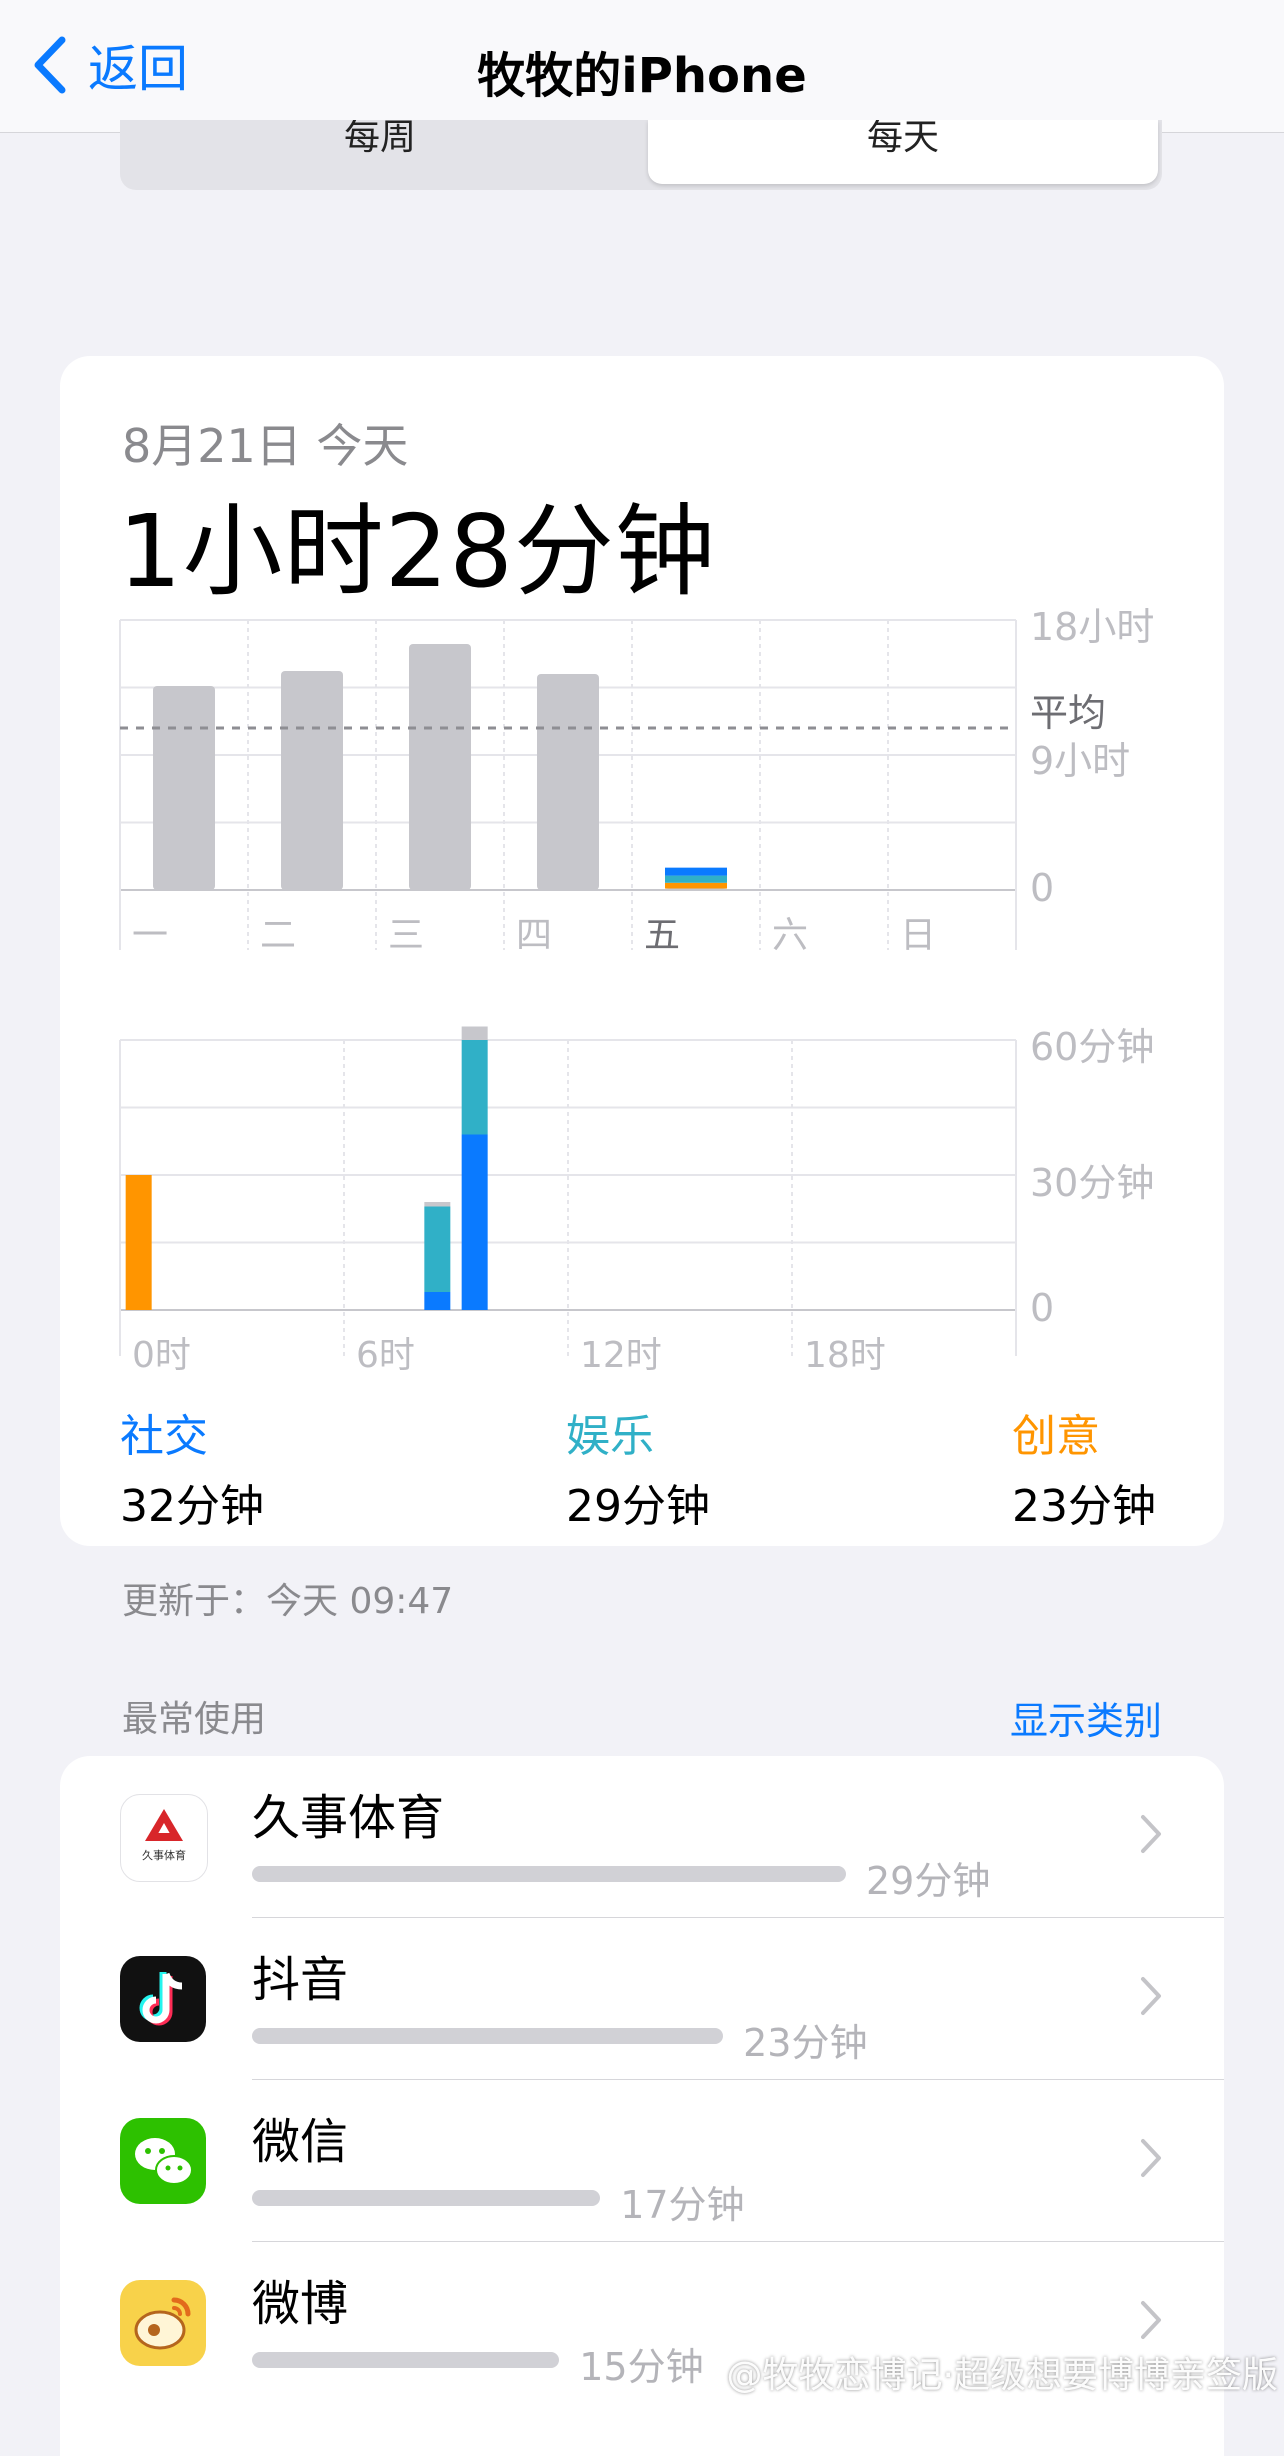 The height and width of the screenshot is (2456, 1284). What do you see at coordinates (163, 1999) in the screenshot?
I see `douyin-icon` at bounding box center [163, 1999].